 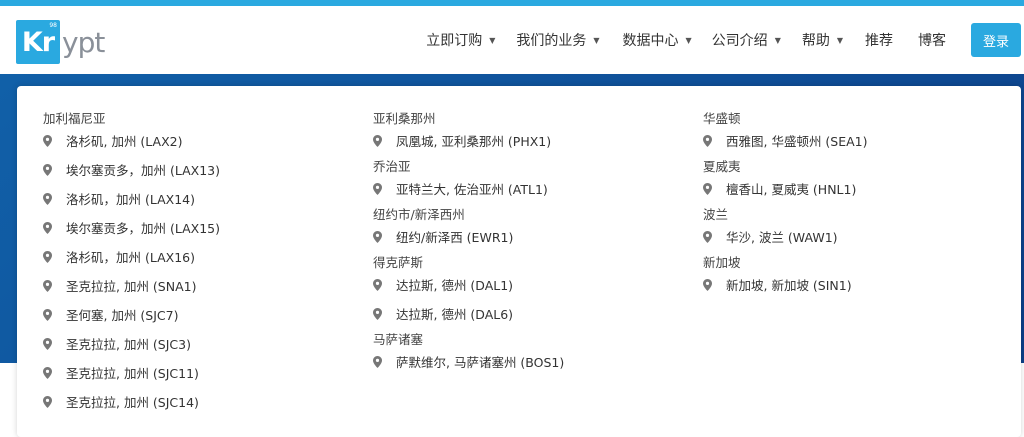 I want to click on location-label: 凤凰城, 亚利桑那州 (PHX1), so click(x=474, y=141).